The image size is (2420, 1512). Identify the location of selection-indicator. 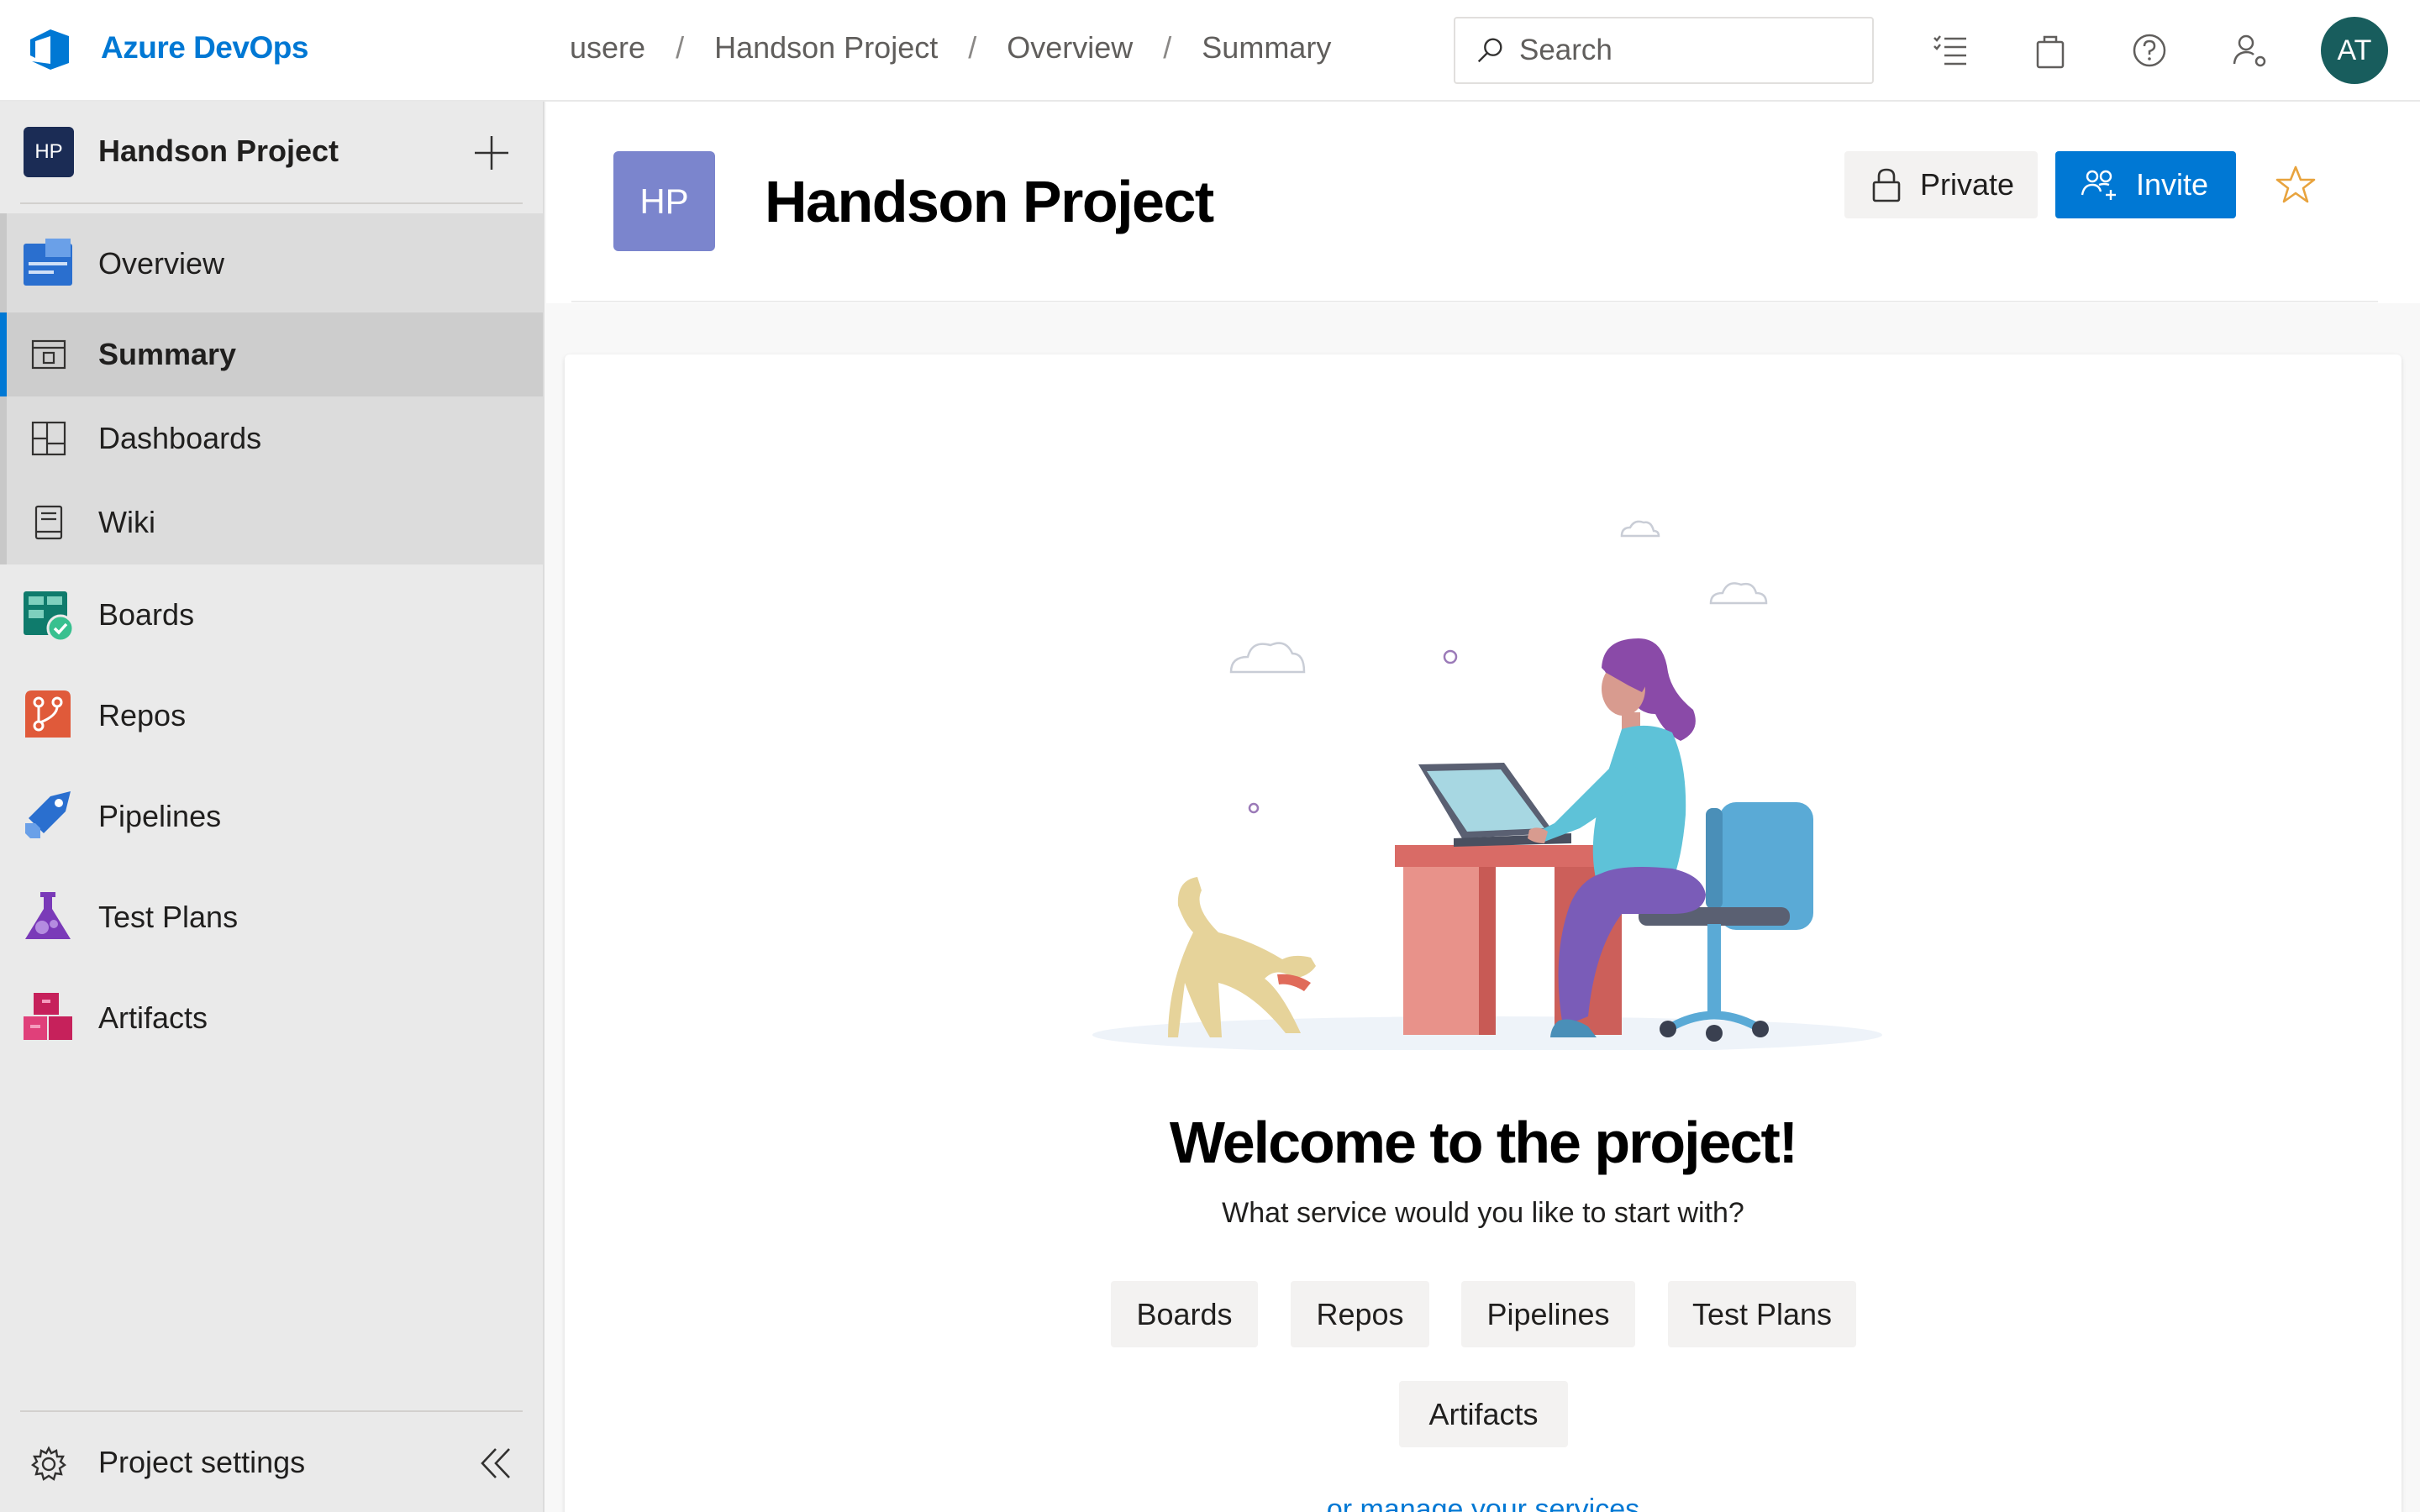
(4, 354).